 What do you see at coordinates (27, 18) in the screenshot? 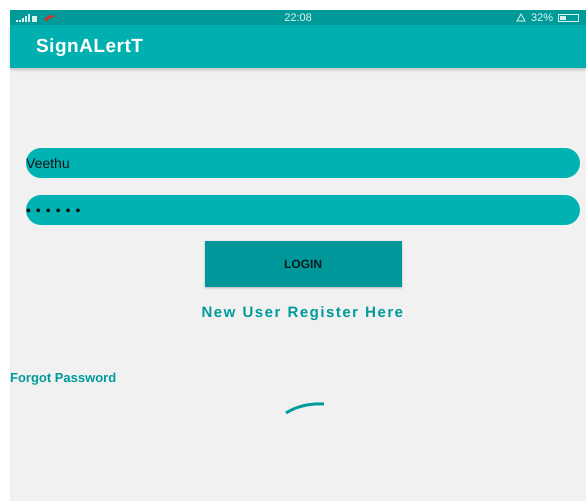
I see `signal-icon` at bounding box center [27, 18].